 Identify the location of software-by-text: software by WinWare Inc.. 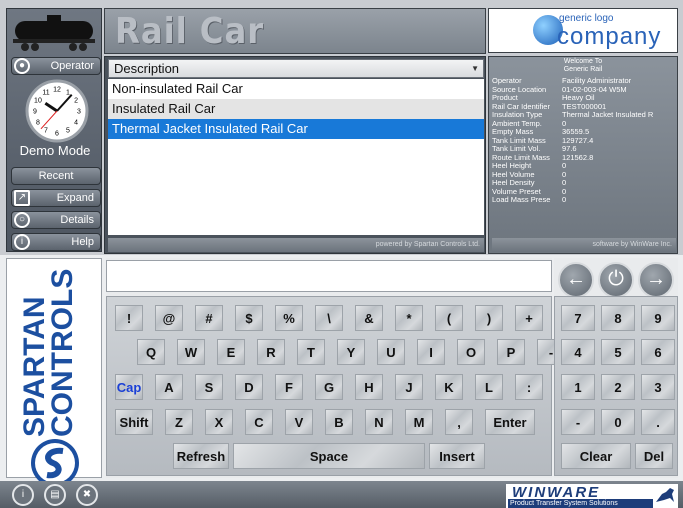
(584, 245).